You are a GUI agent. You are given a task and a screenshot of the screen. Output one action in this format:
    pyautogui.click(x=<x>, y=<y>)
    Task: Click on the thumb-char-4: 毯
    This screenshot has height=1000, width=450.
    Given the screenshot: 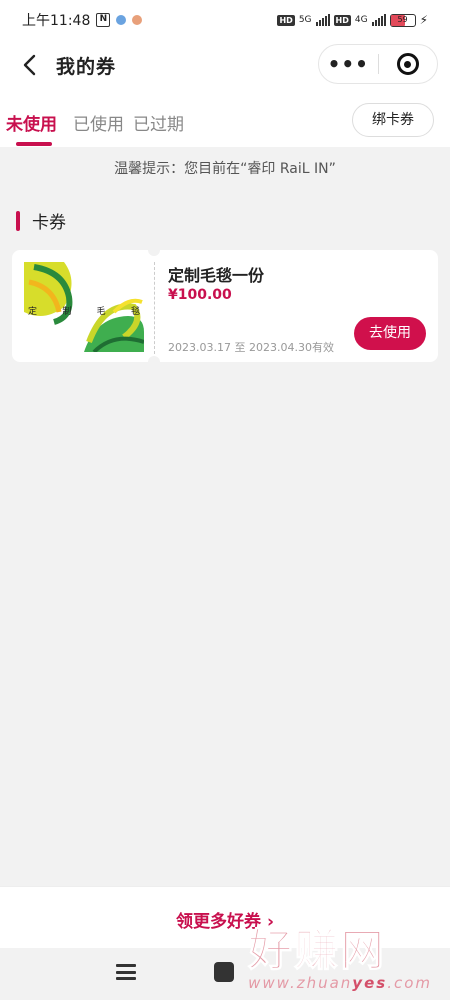 What is the action you would take?
    pyautogui.click(x=135, y=312)
    